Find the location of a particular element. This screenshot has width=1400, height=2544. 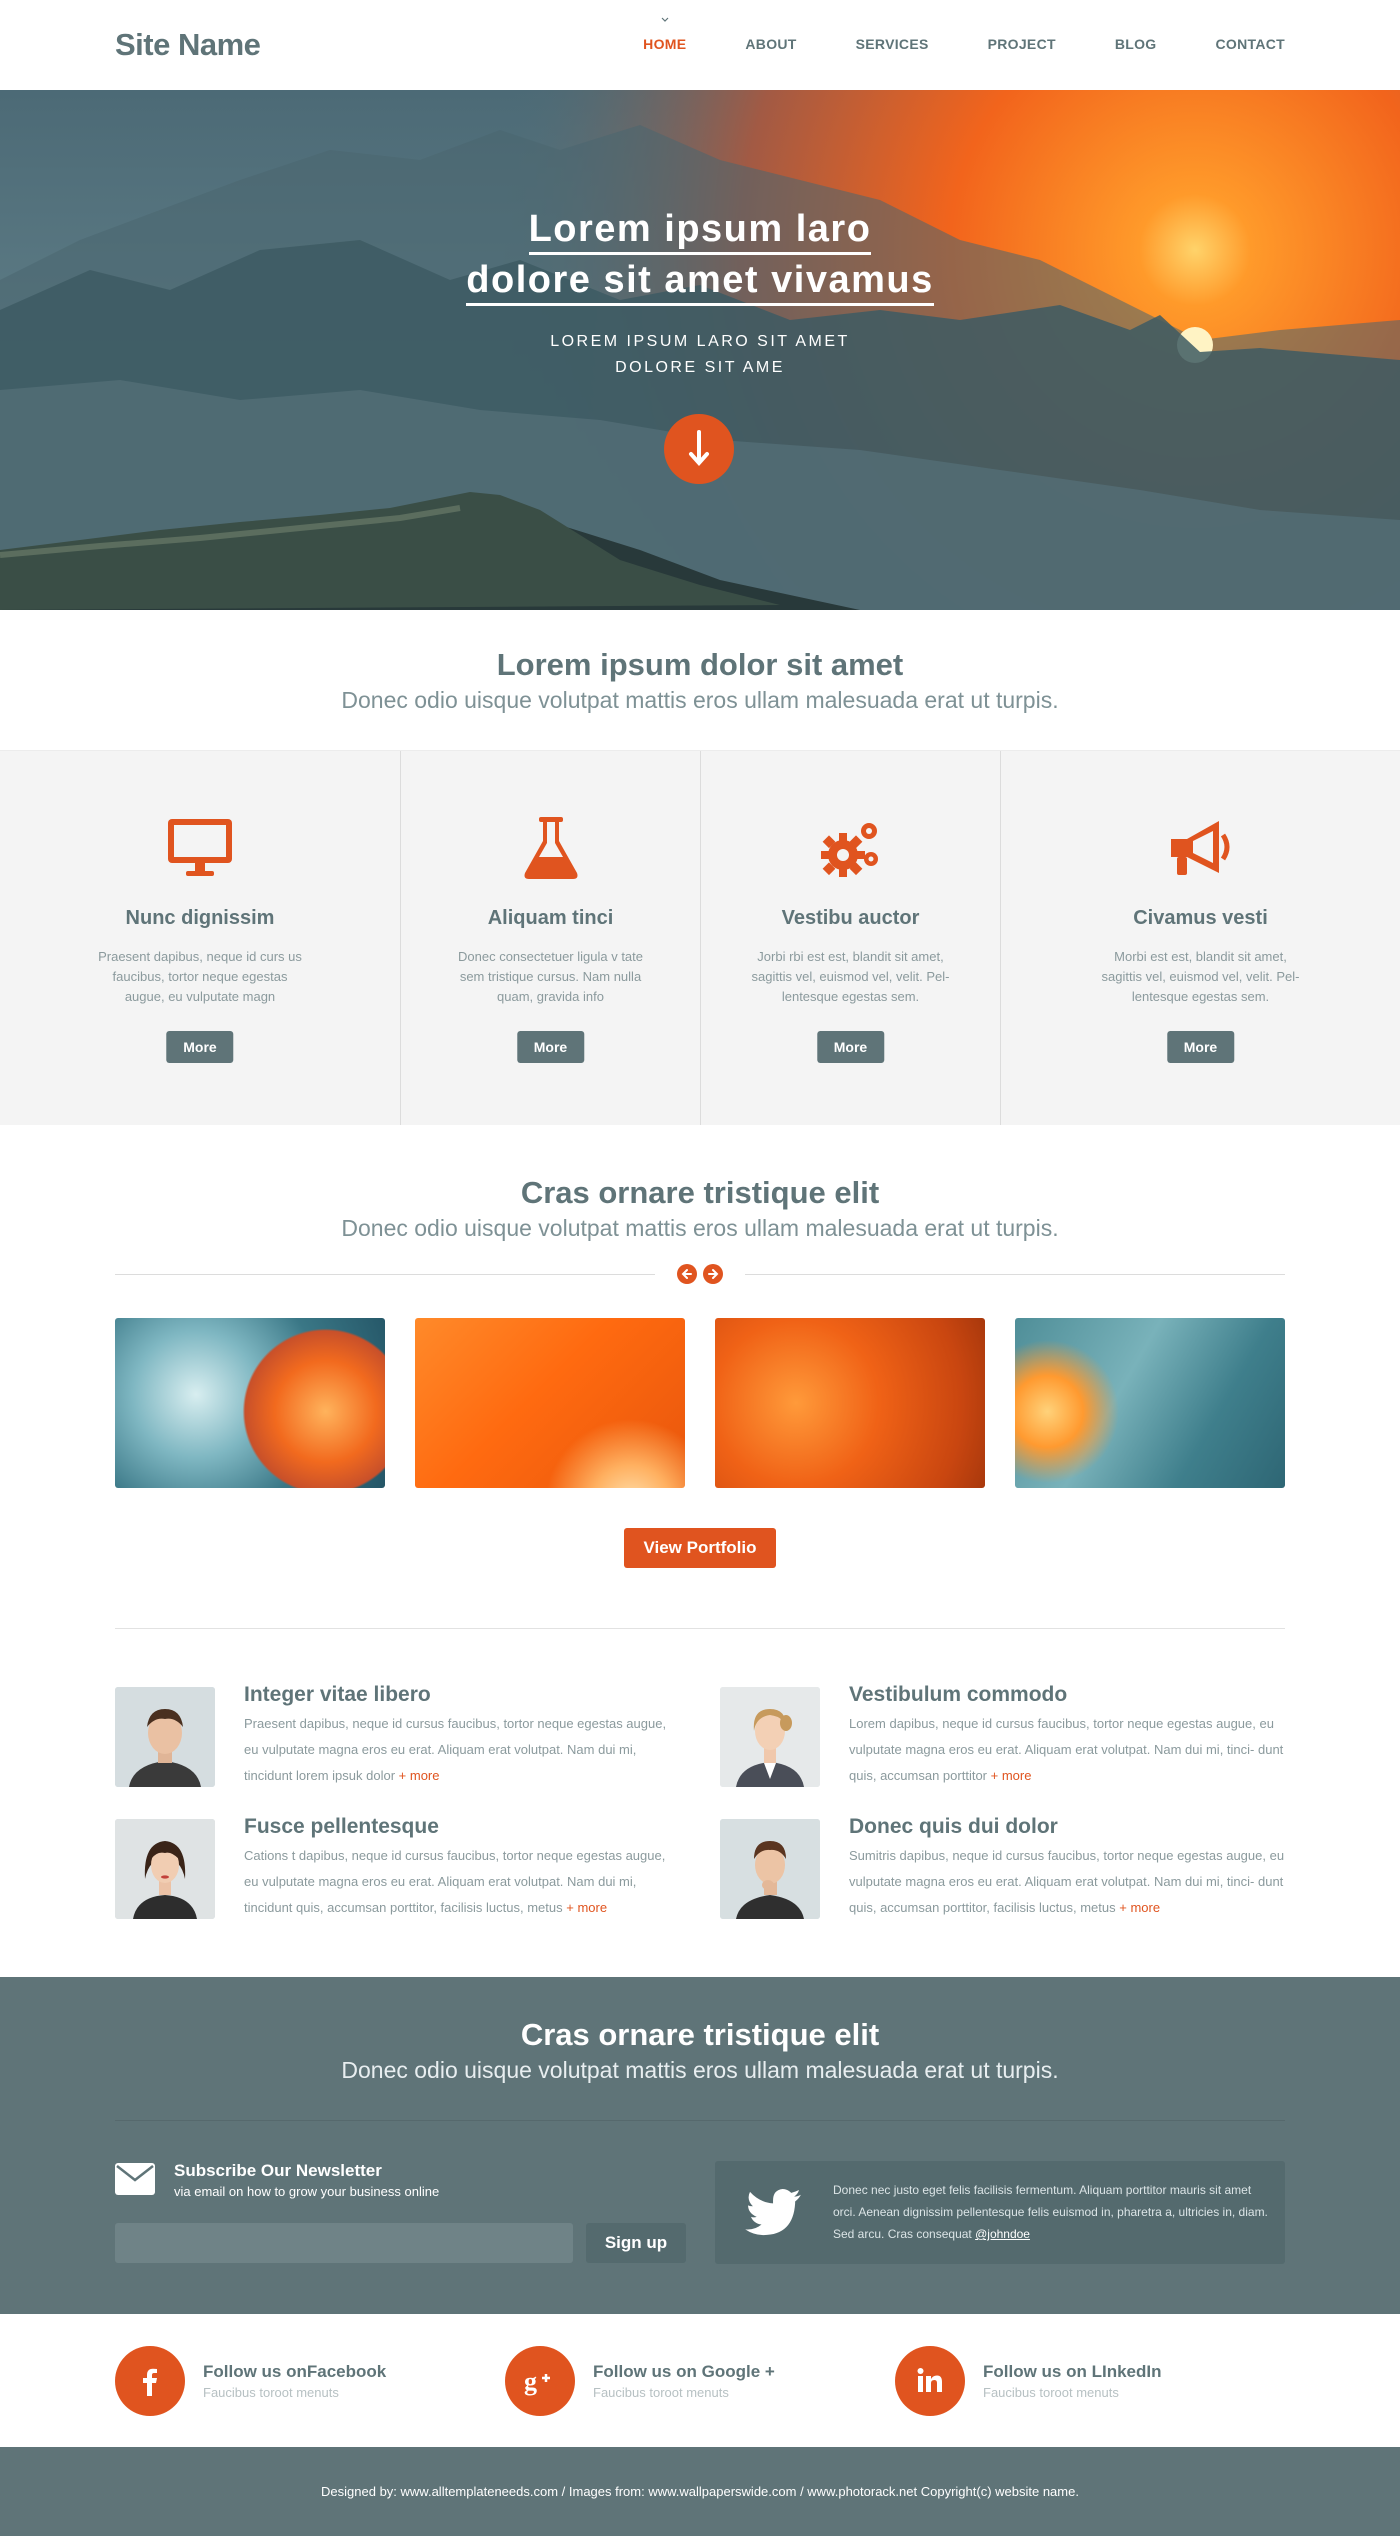

intro-heading: Lorem ipsum dolor sit amet is located at coordinates (700, 664).